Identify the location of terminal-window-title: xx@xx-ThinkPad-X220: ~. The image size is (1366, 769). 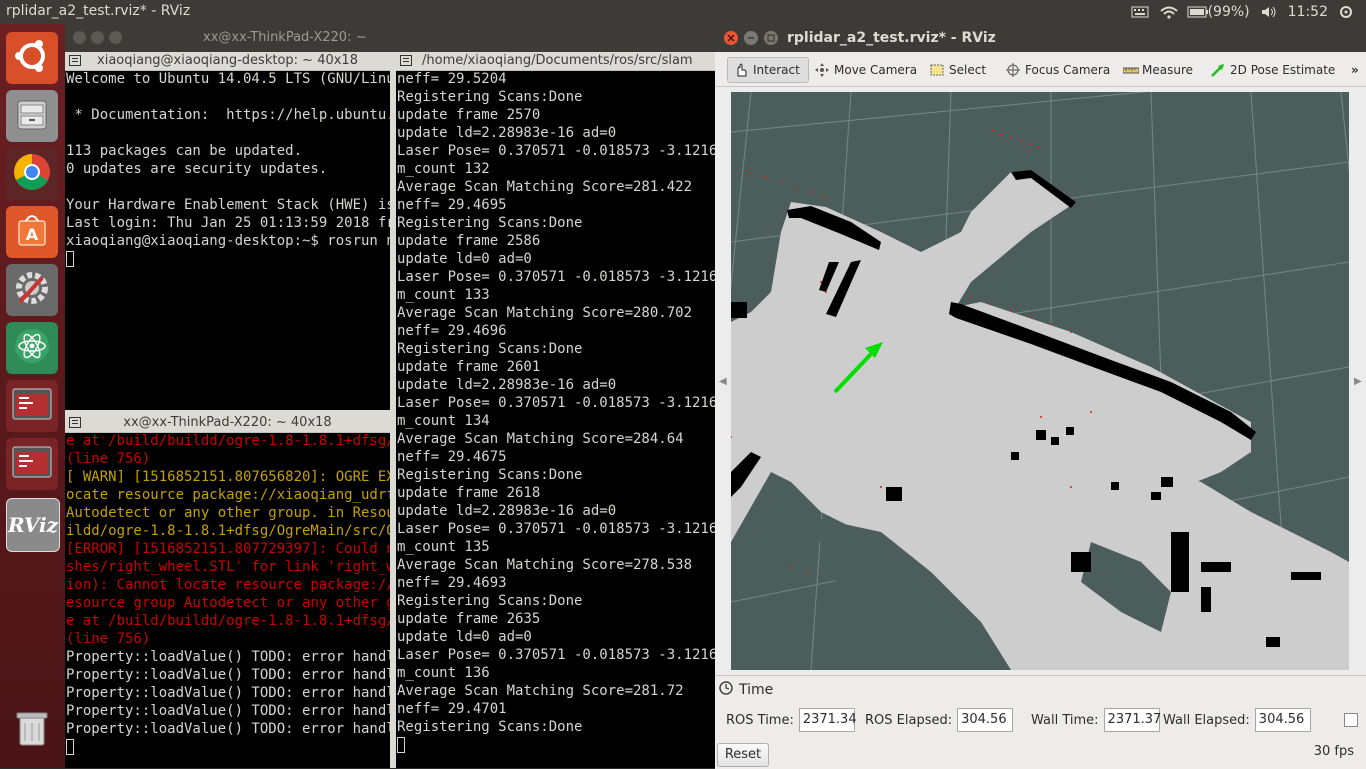
(285, 37).